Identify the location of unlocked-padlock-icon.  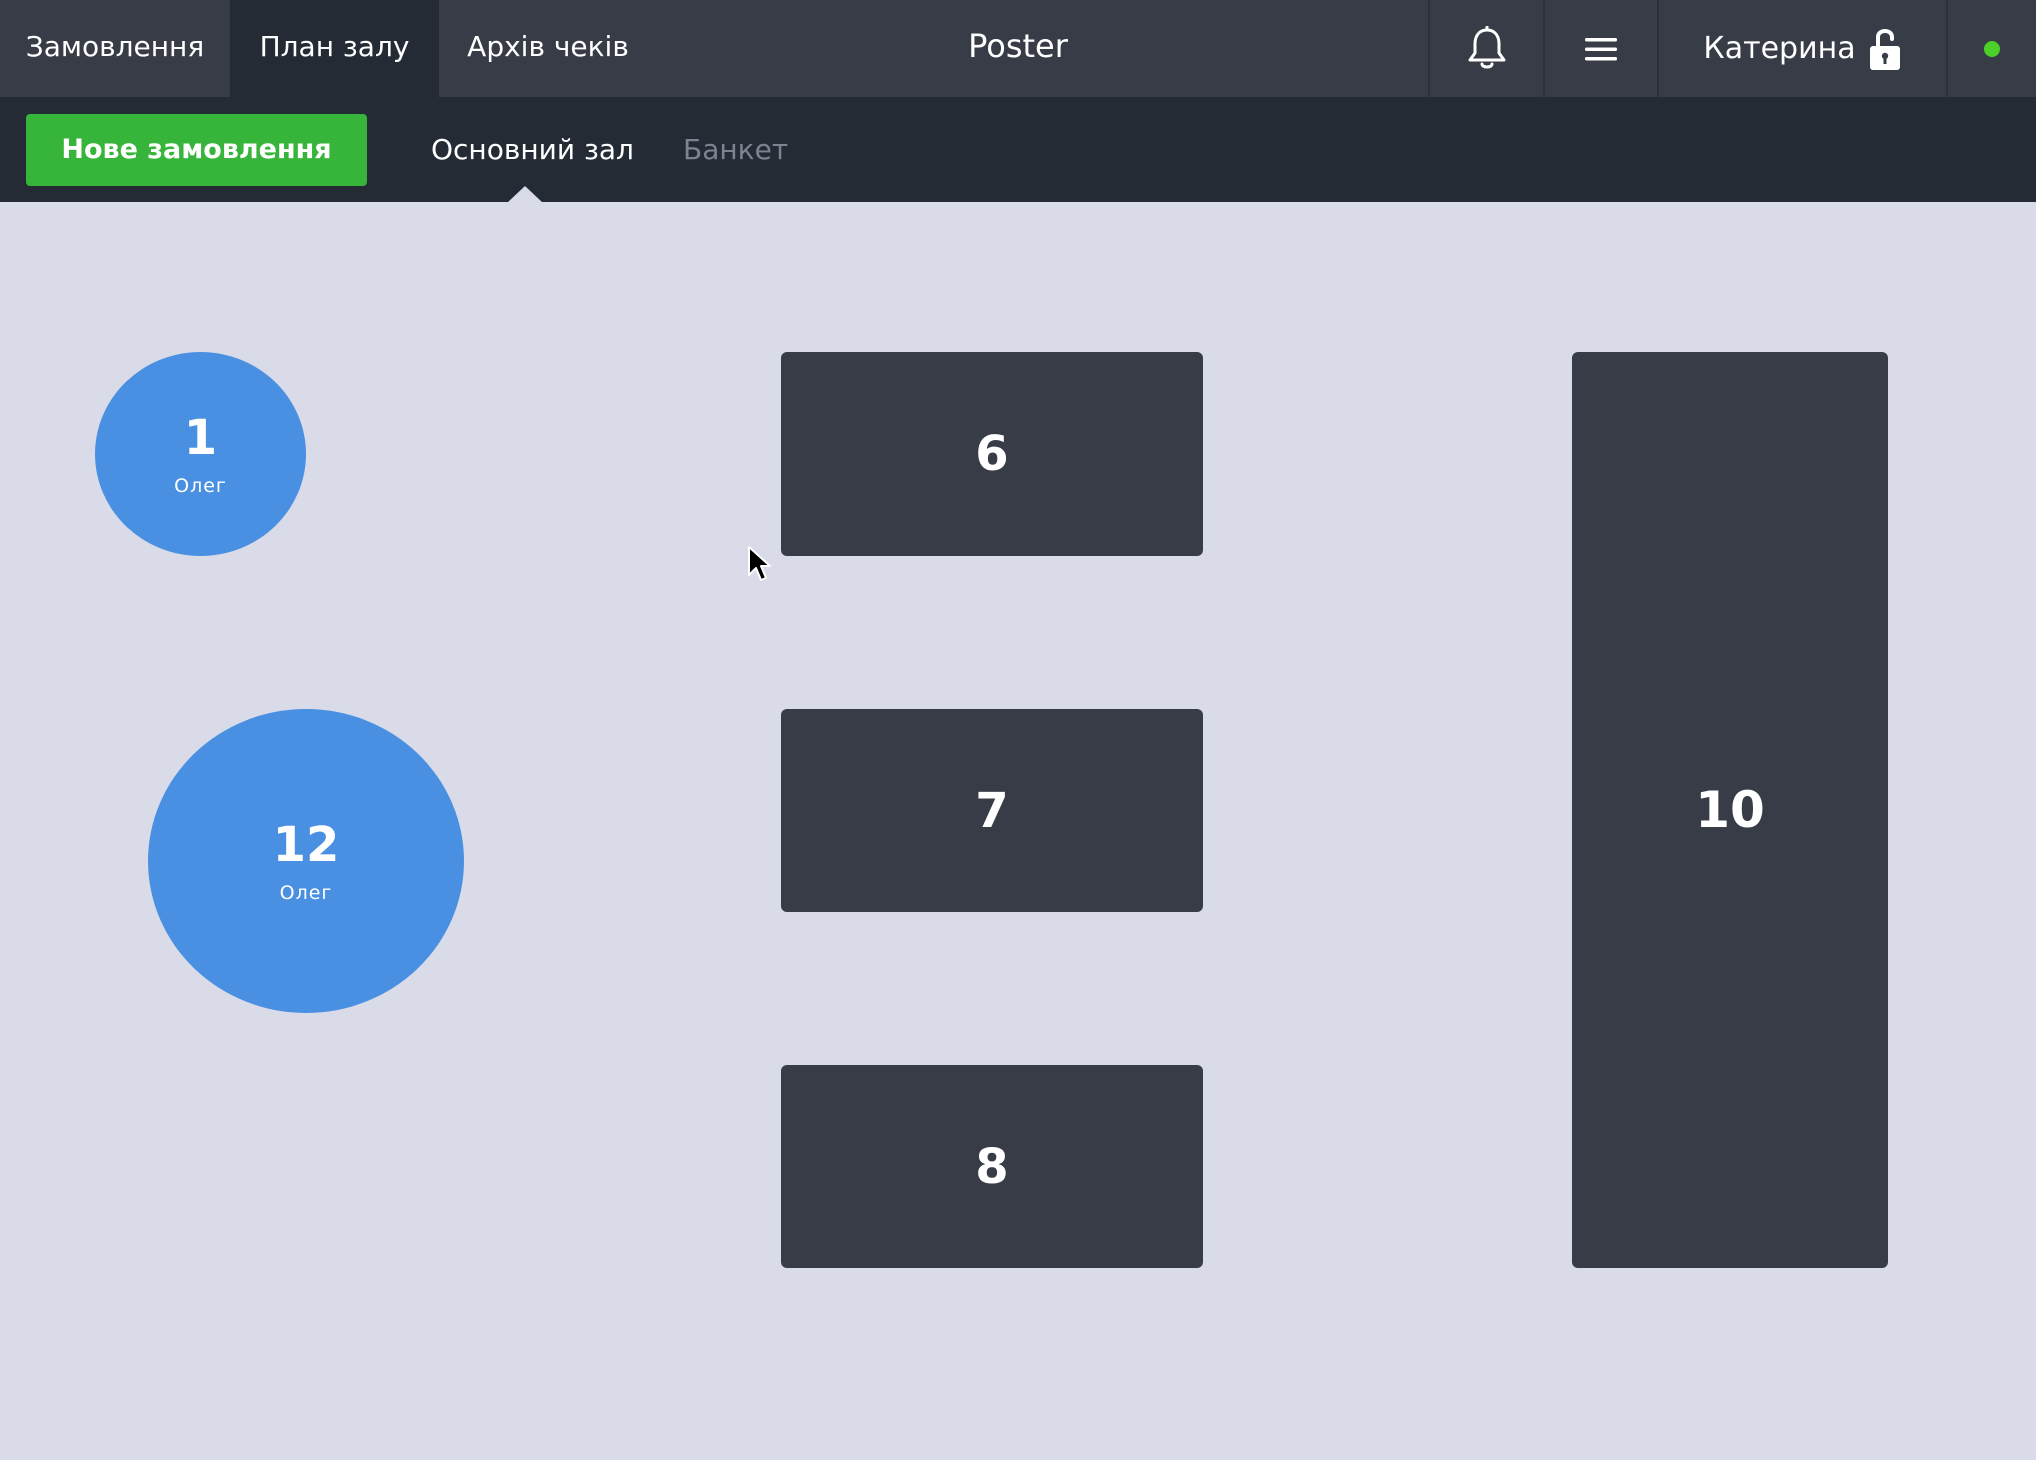
(1884, 49).